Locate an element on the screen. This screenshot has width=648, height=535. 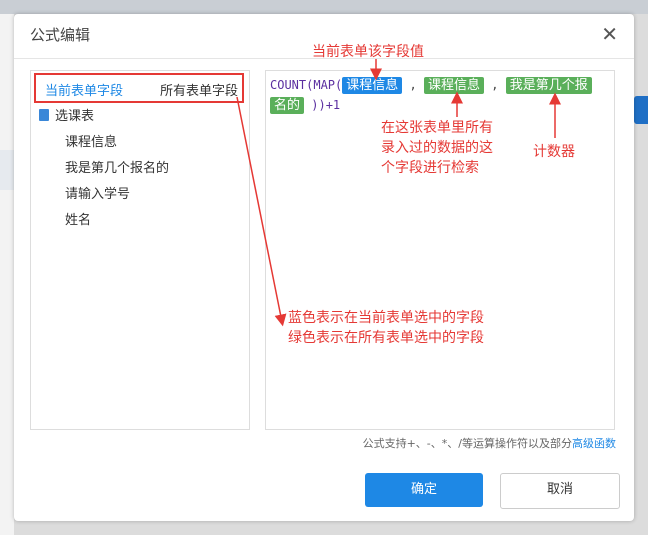
annotation-search-line-3: 个字段进行检索 is located at coordinates (430, 168).